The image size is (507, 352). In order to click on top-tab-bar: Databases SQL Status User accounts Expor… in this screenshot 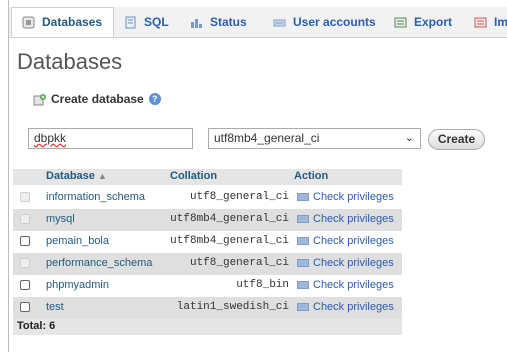, I will do `click(258, 22)`.